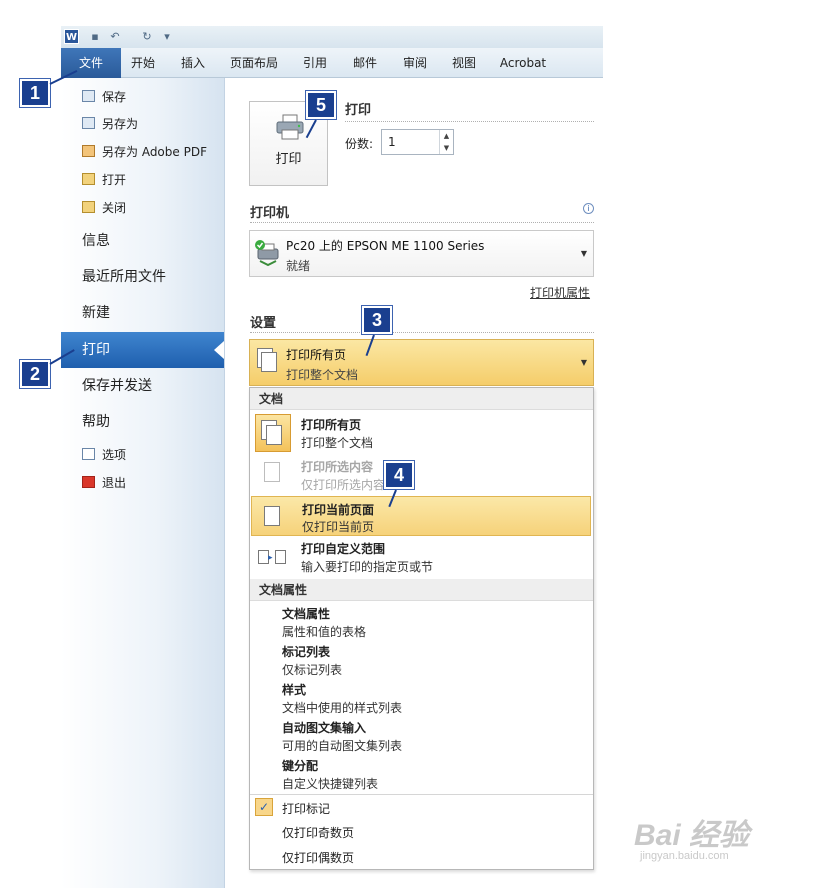 This screenshot has height=888, width=819. I want to click on callout-badge-1: 1, so click(35, 93).